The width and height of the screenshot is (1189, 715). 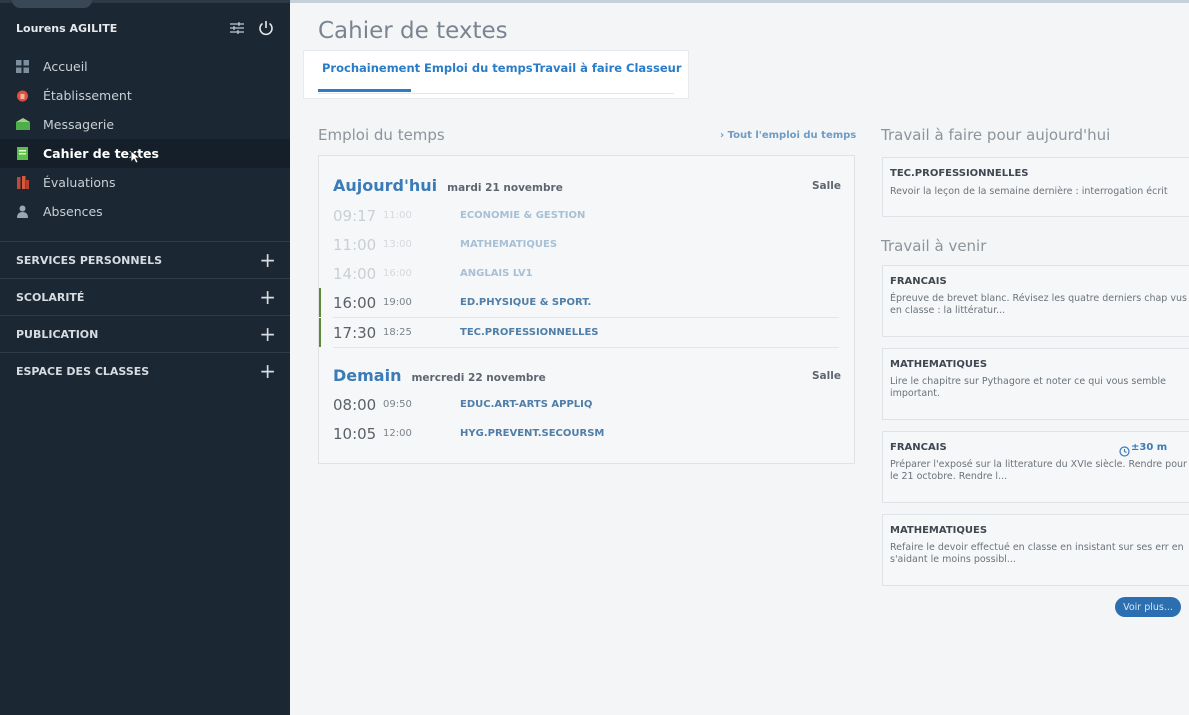 What do you see at coordinates (355, 244) in the screenshot?
I see `start-time: 11:00` at bounding box center [355, 244].